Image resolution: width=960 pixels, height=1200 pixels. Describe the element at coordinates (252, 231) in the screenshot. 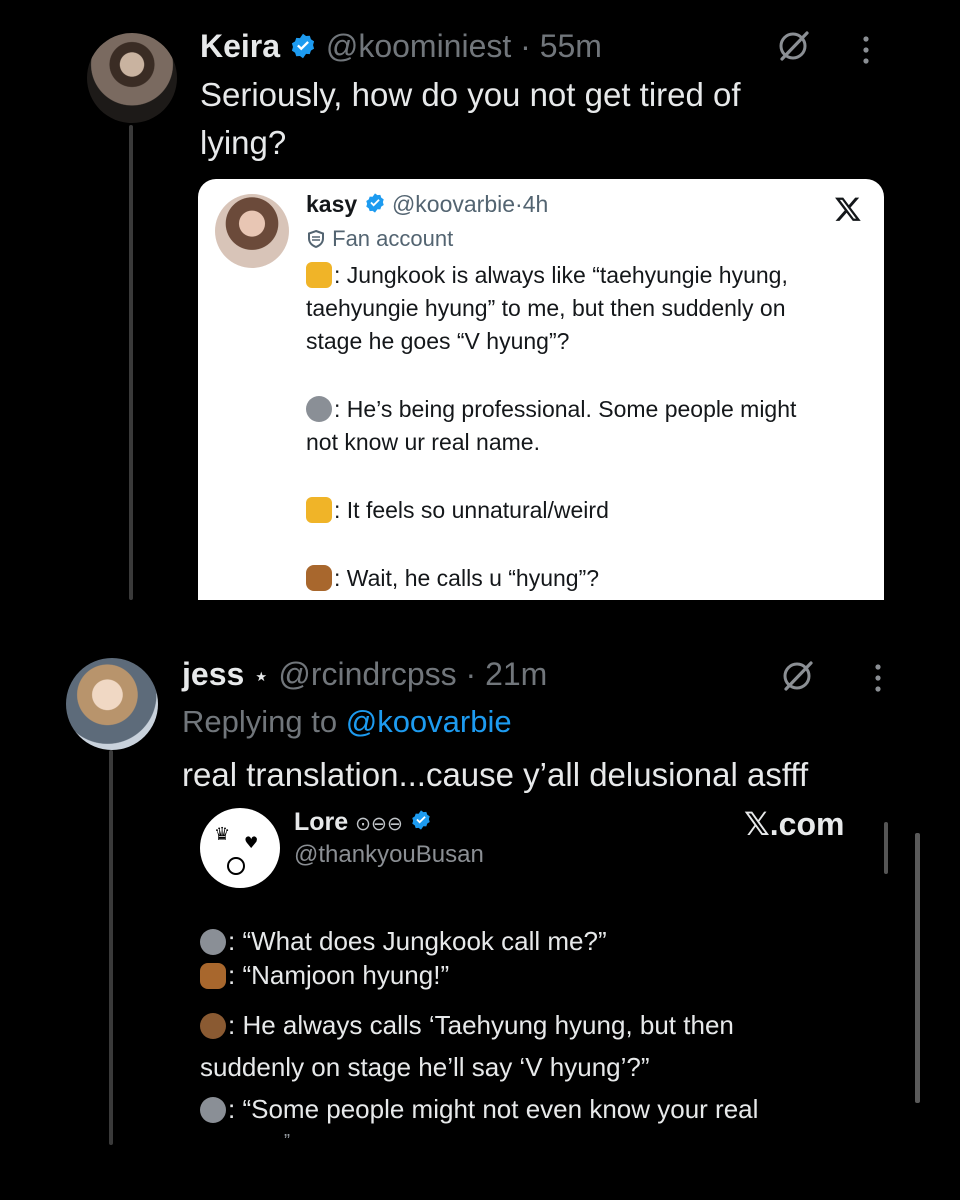

I see `avatar-kasy` at that location.